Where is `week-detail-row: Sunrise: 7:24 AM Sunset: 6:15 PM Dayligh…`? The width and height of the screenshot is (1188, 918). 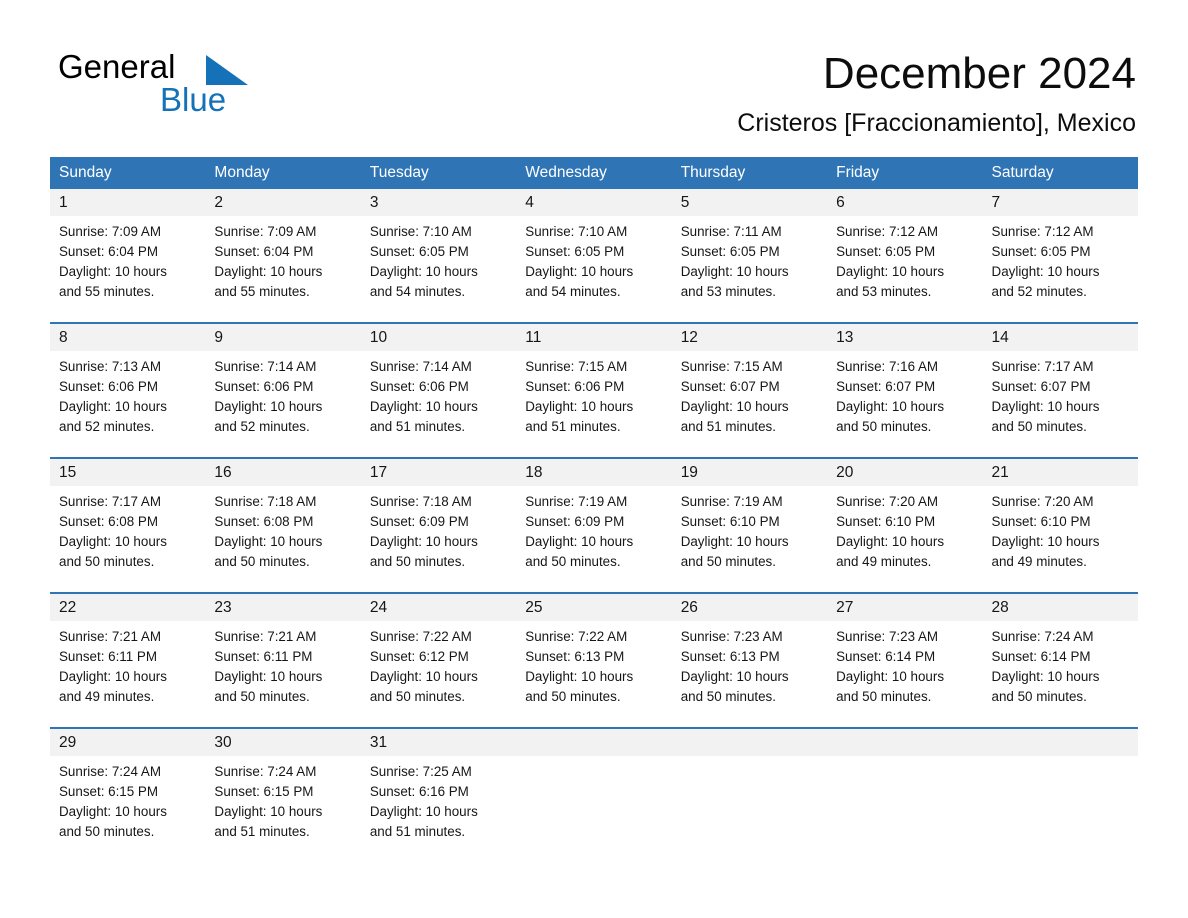 week-detail-row: Sunrise: 7:24 AM Sunset: 6:15 PM Dayligh… is located at coordinates (594, 809).